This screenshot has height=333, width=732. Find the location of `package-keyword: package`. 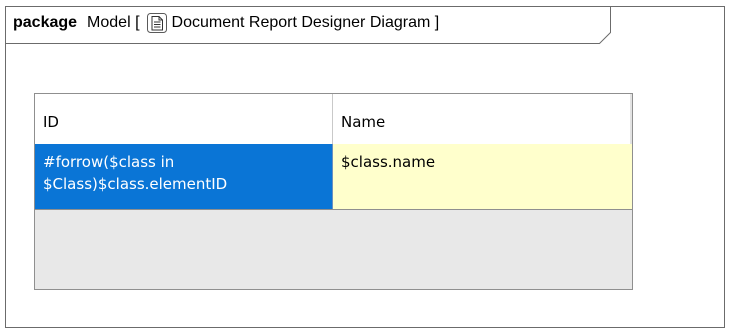

package-keyword: package is located at coordinates (45, 22).